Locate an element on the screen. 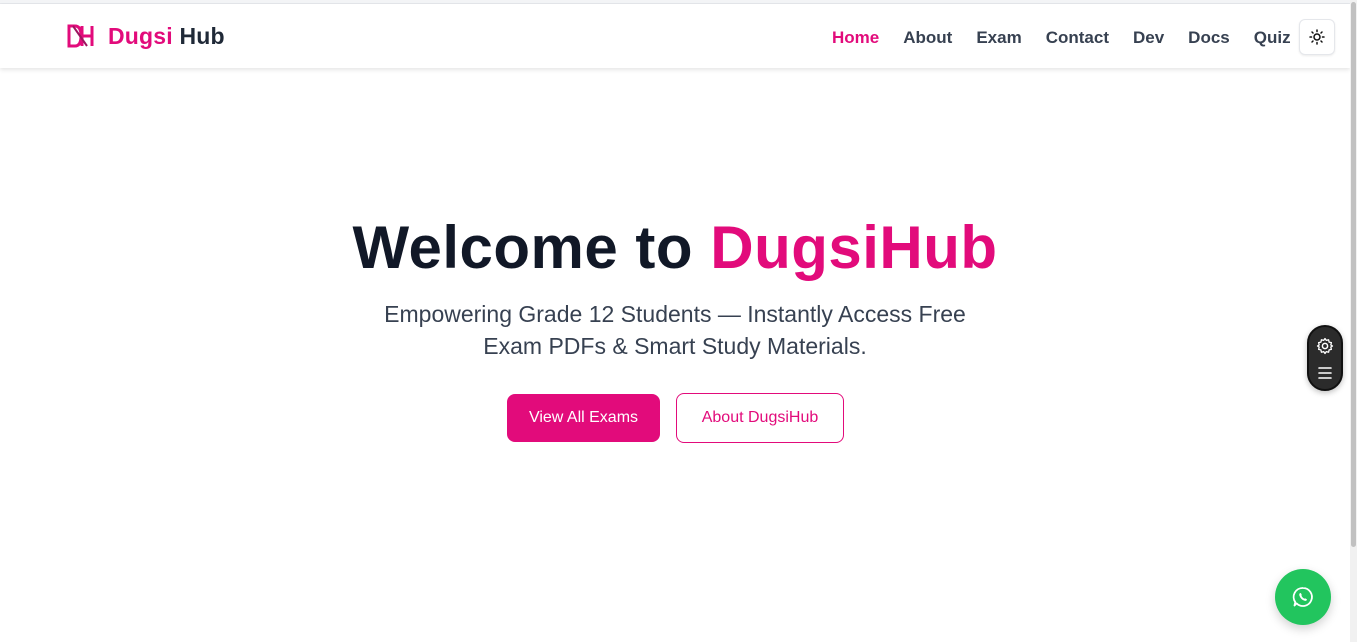  hero-title-prefix: Welcome to is located at coordinates (523, 247).